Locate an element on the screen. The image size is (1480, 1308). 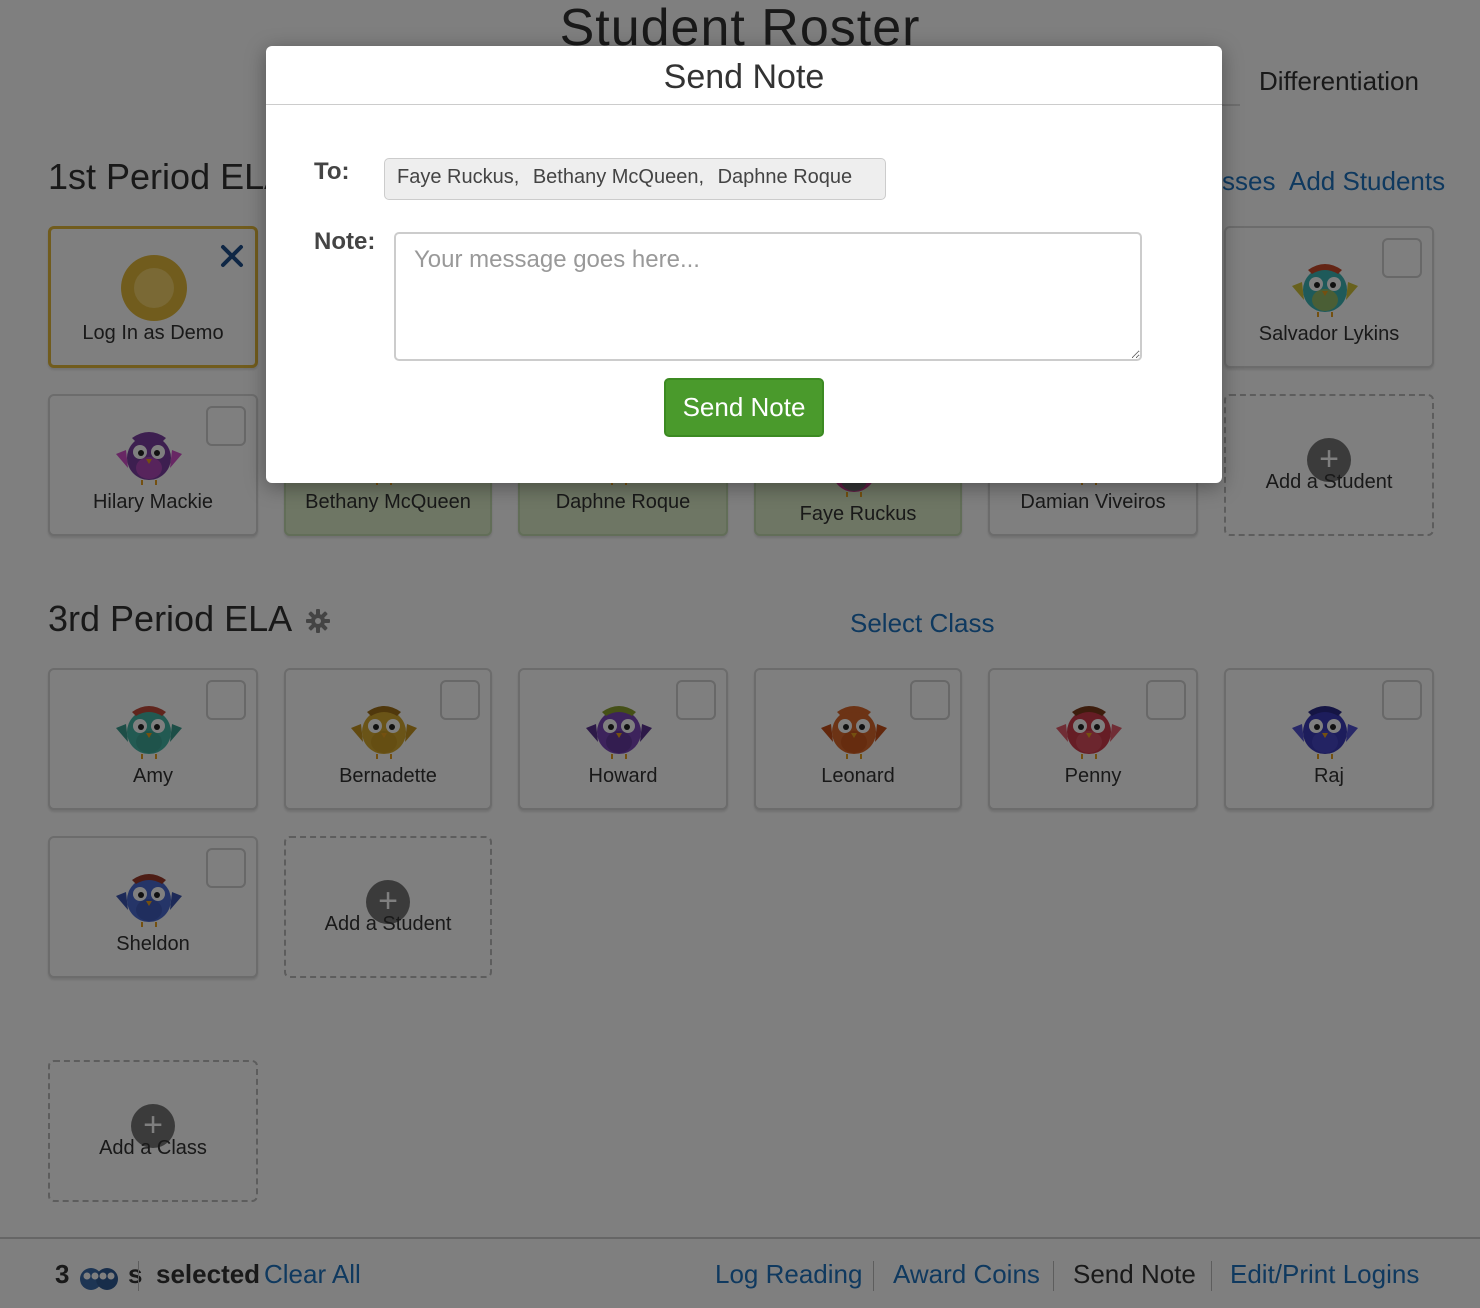
recipient: Faye Ruckus, is located at coordinates (458, 177).